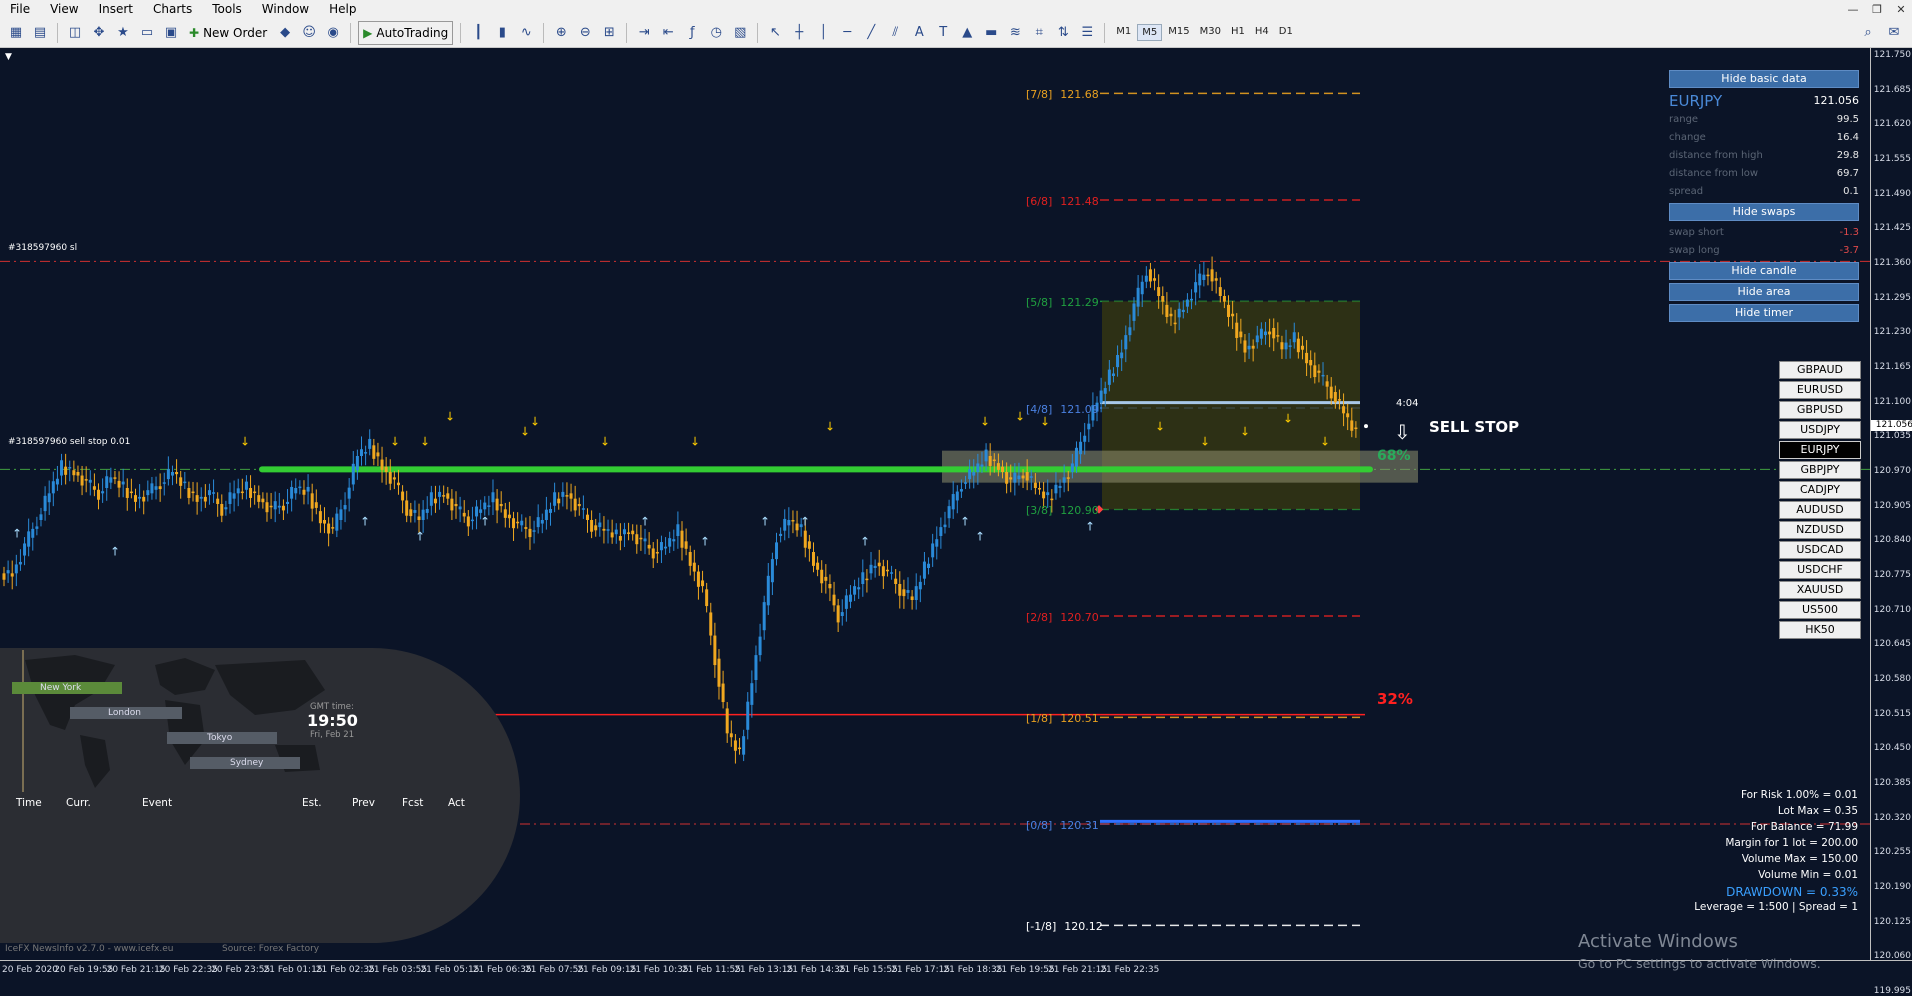 Image resolution: width=1912 pixels, height=996 pixels. What do you see at coordinates (8, 57) in the screenshot?
I see `chart-menu-arrow-icon: ▼` at bounding box center [8, 57].